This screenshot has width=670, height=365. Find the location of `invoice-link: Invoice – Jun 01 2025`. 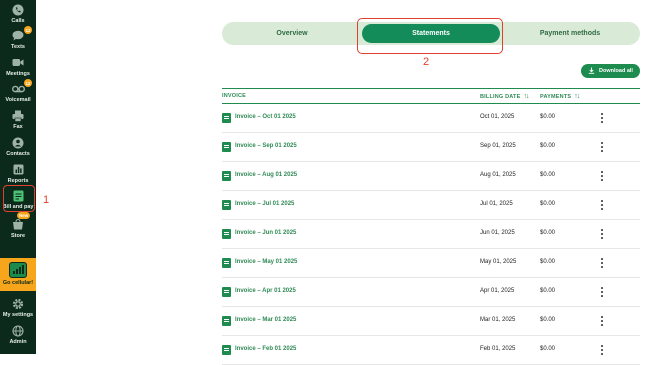

invoice-link: Invoice – Jun 01 2025 is located at coordinates (265, 233).